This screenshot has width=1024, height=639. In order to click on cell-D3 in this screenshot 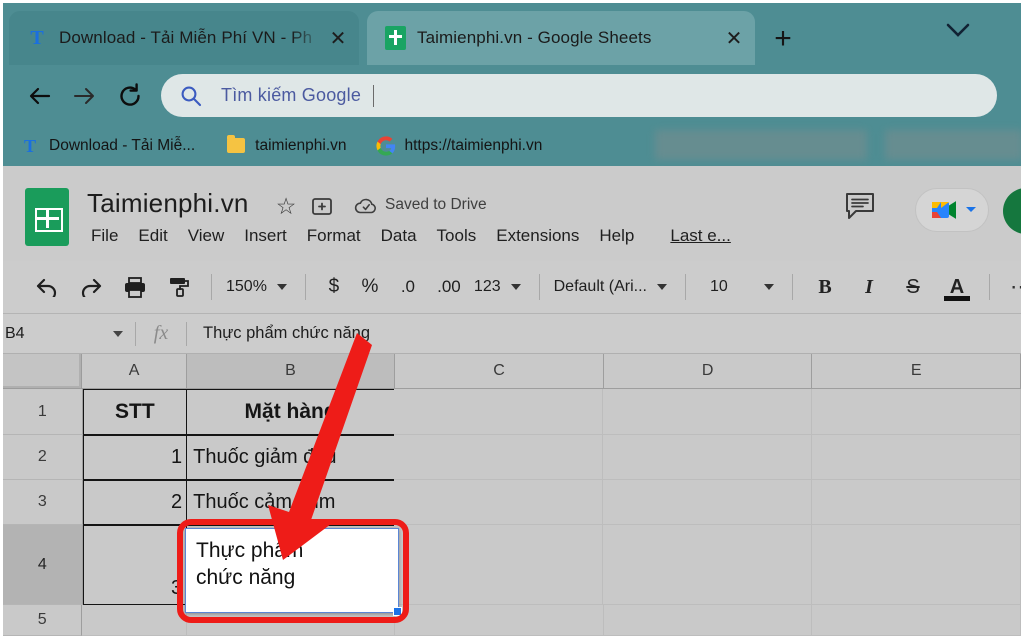, I will do `click(708, 502)`.